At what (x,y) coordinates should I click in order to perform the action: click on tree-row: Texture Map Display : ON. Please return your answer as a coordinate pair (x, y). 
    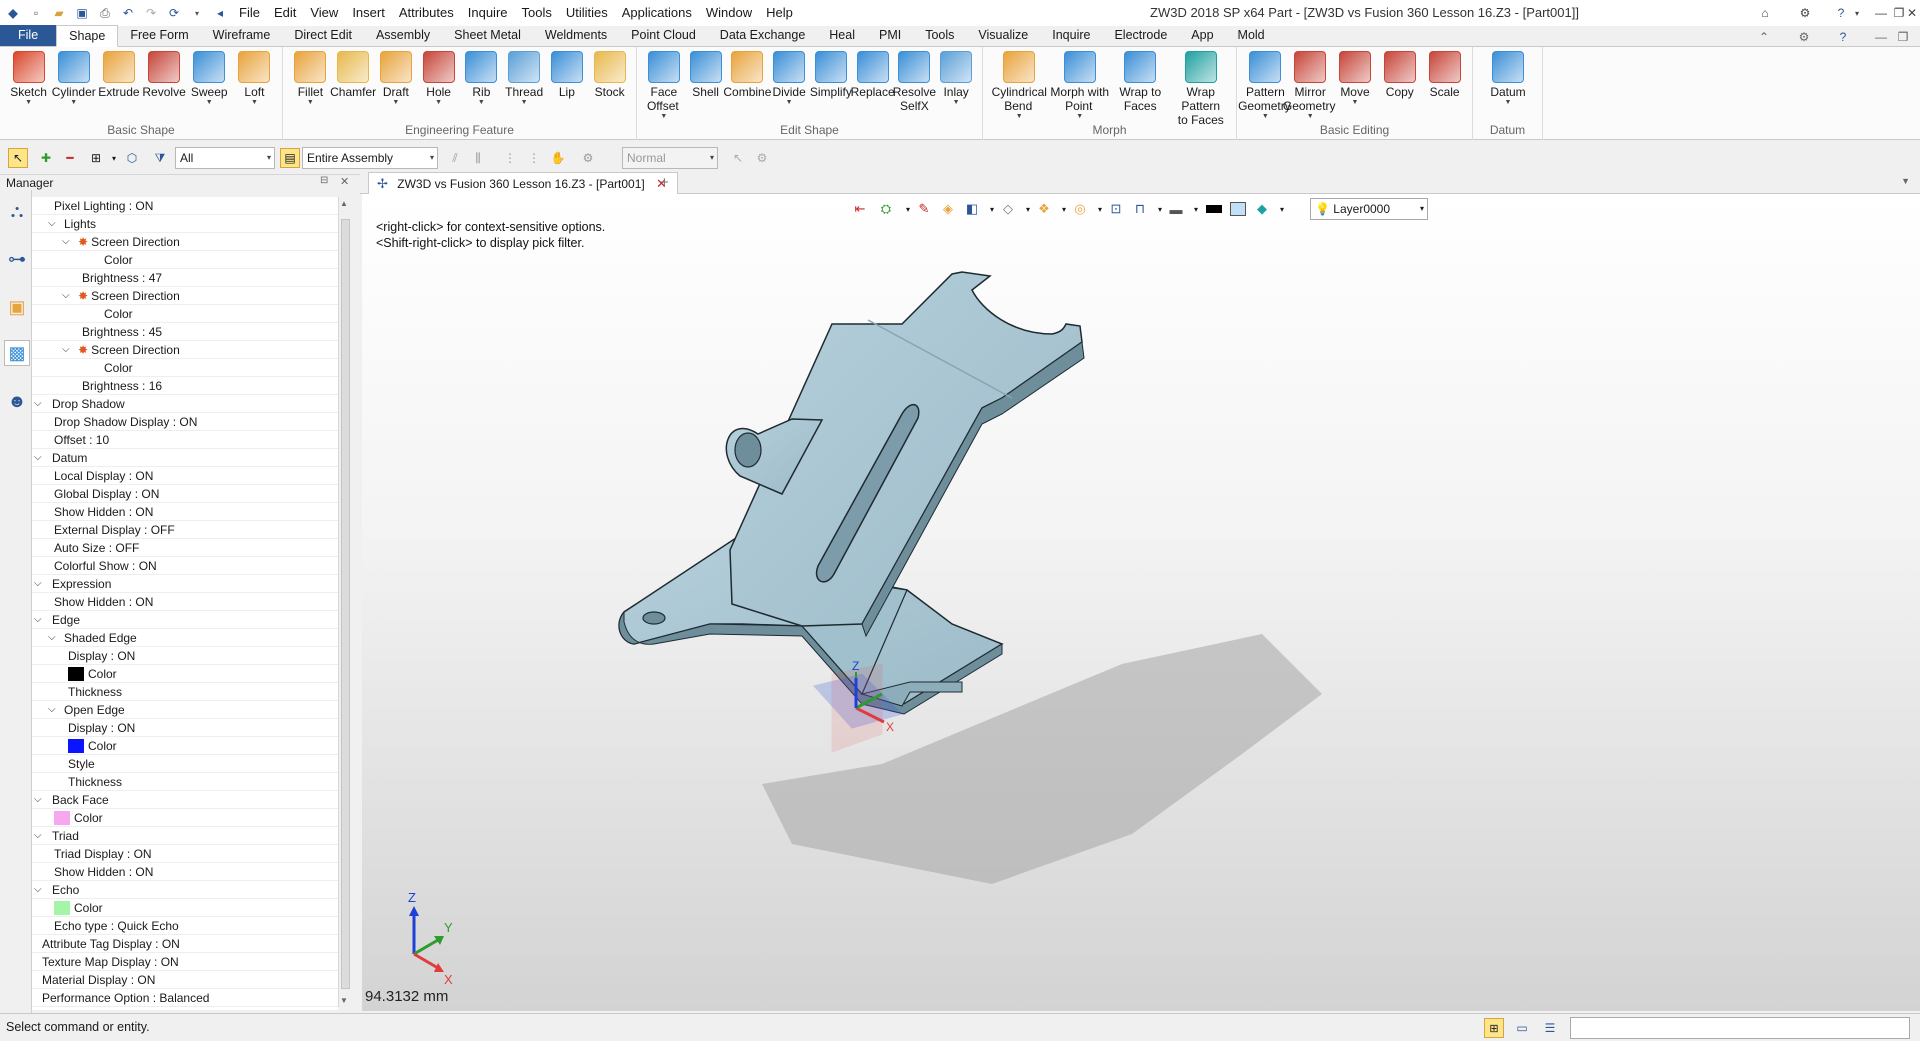
    Looking at the image, I should click on (185, 962).